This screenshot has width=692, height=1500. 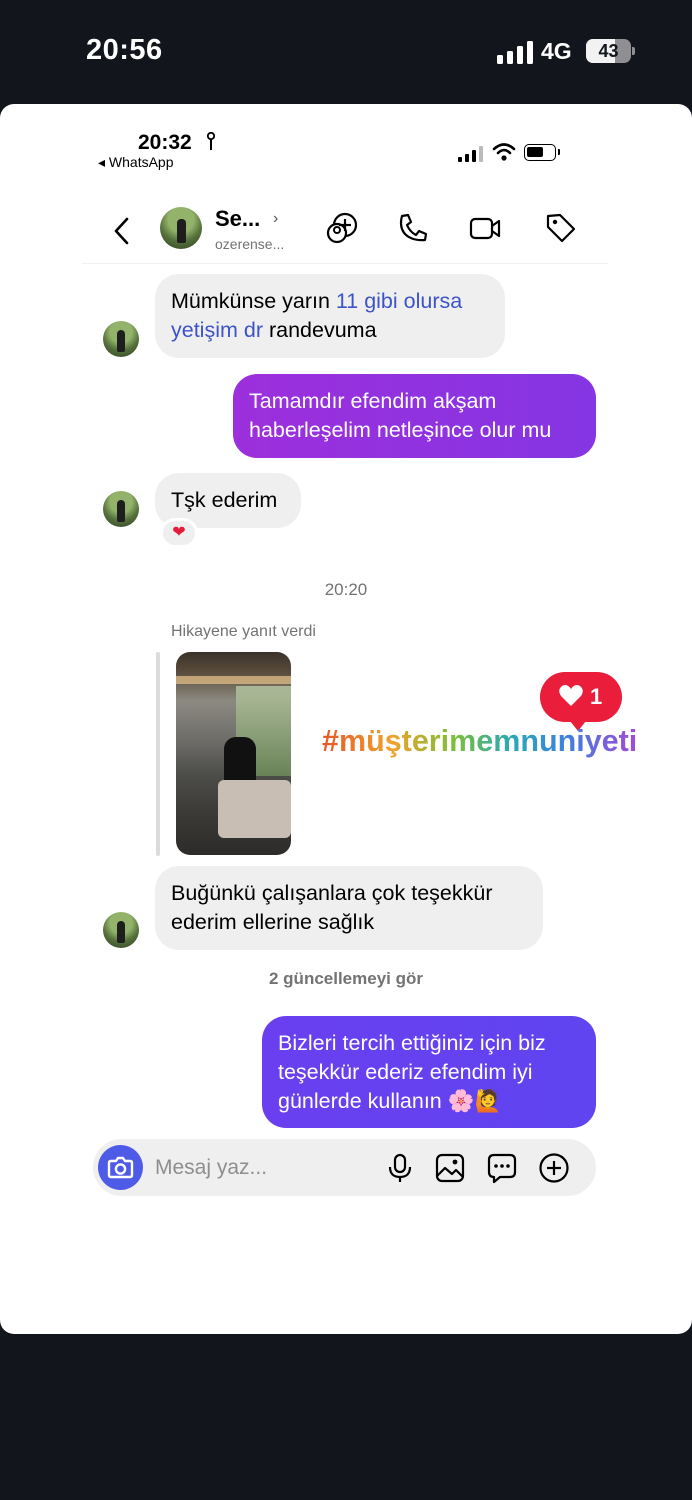 I want to click on plus-icon, so click(x=554, y=1168).